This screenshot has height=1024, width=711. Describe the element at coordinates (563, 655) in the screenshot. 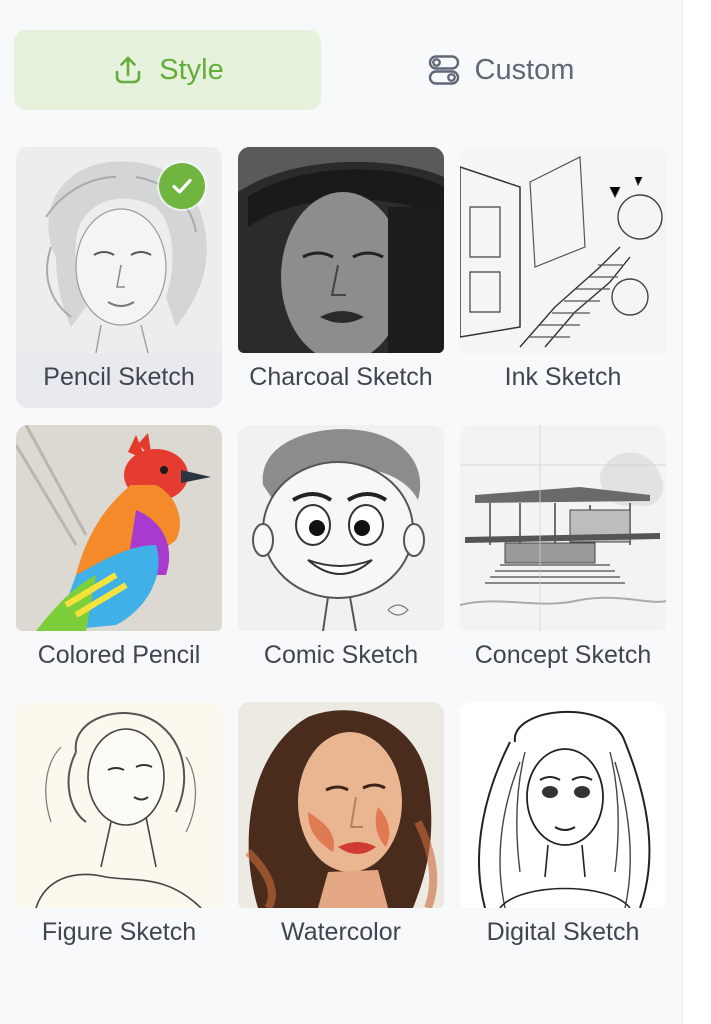

I see `style-label: Concept Sketch` at that location.